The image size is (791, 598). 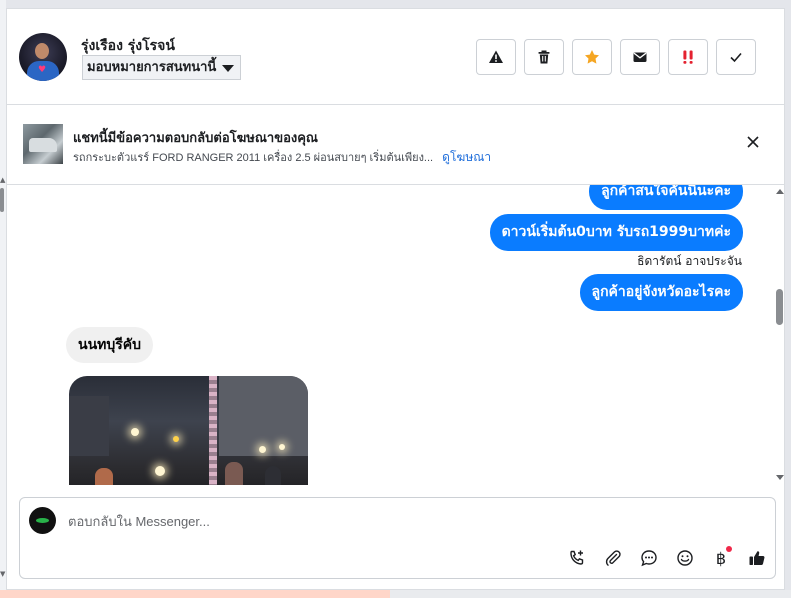 I want to click on scroll-up-arrow-icon, so click(x=780, y=191).